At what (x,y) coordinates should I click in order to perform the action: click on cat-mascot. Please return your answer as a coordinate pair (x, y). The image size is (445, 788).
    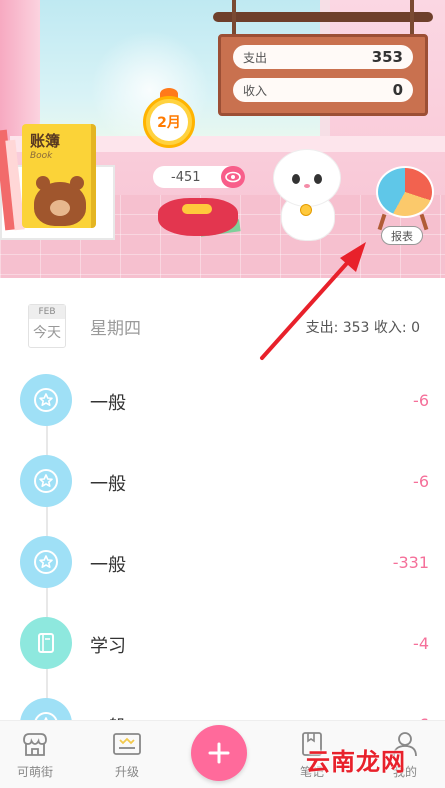
    Looking at the image, I should click on (307, 195).